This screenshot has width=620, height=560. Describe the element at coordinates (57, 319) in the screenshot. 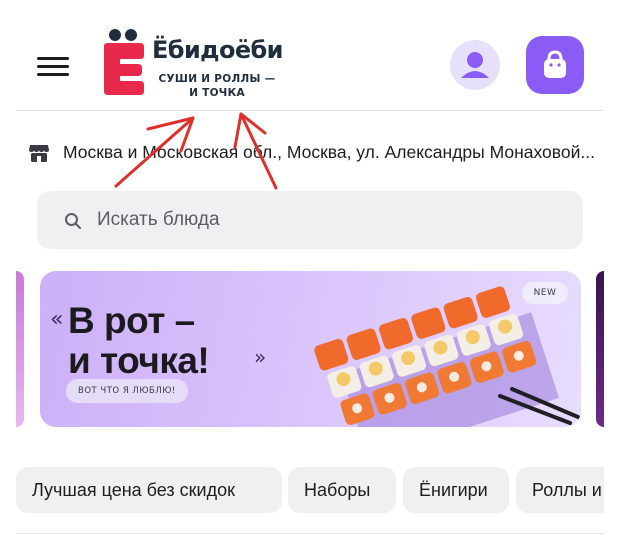

I see `banner-quote-open: «` at that location.